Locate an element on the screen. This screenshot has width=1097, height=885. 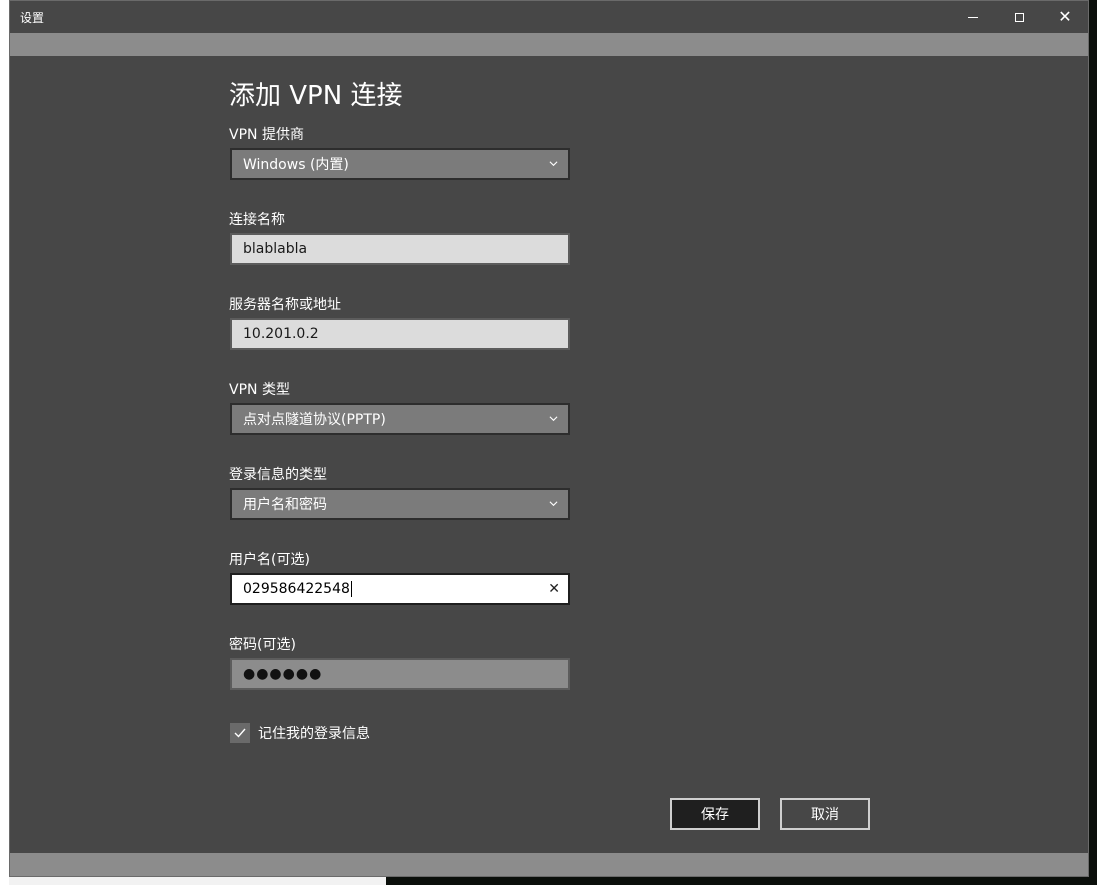
server-value: 10.201.0.2 is located at coordinates (281, 334).